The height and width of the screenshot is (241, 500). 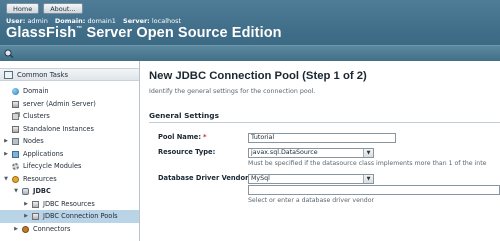 What do you see at coordinates (101, 21) in the screenshot?
I see `domain-value: domain1` at bounding box center [101, 21].